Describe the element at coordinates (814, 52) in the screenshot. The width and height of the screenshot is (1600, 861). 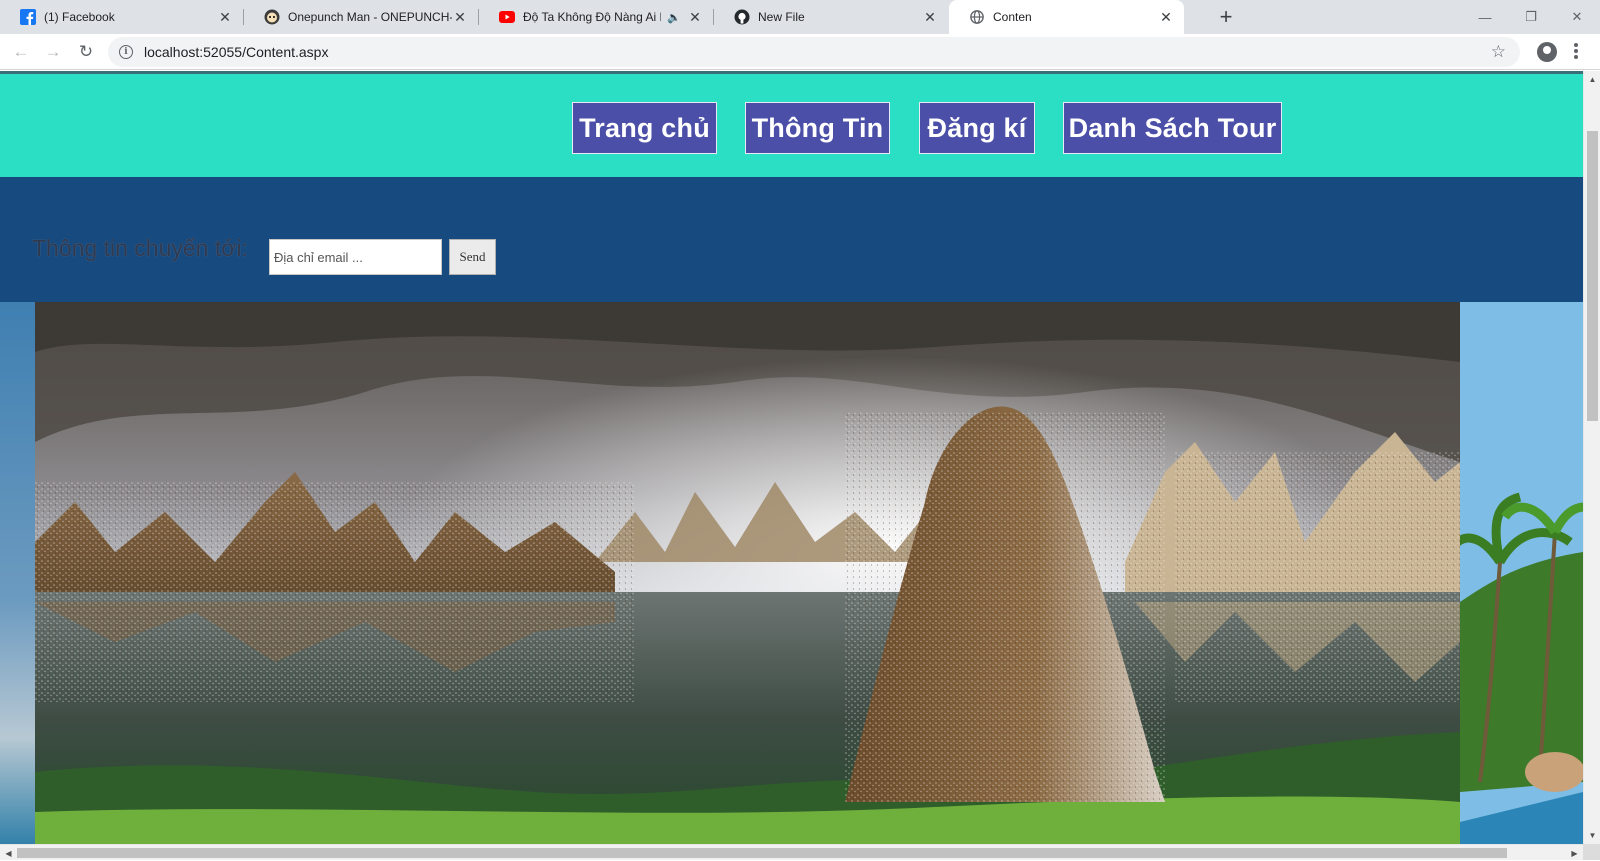
I see `address-bar: i localhost:52055/Content.aspx ☆` at that location.